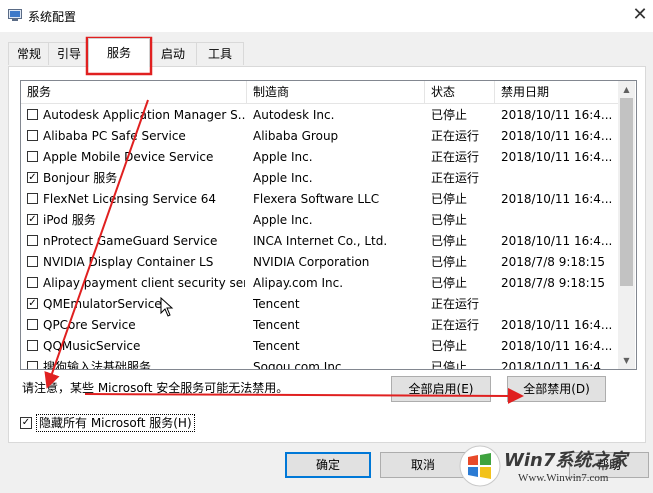 This screenshot has height=493, width=653. Describe the element at coordinates (115, 423) in the screenshot. I see `hide-ms-label: 隐藏所有 Microsoft 服务(H)` at that location.